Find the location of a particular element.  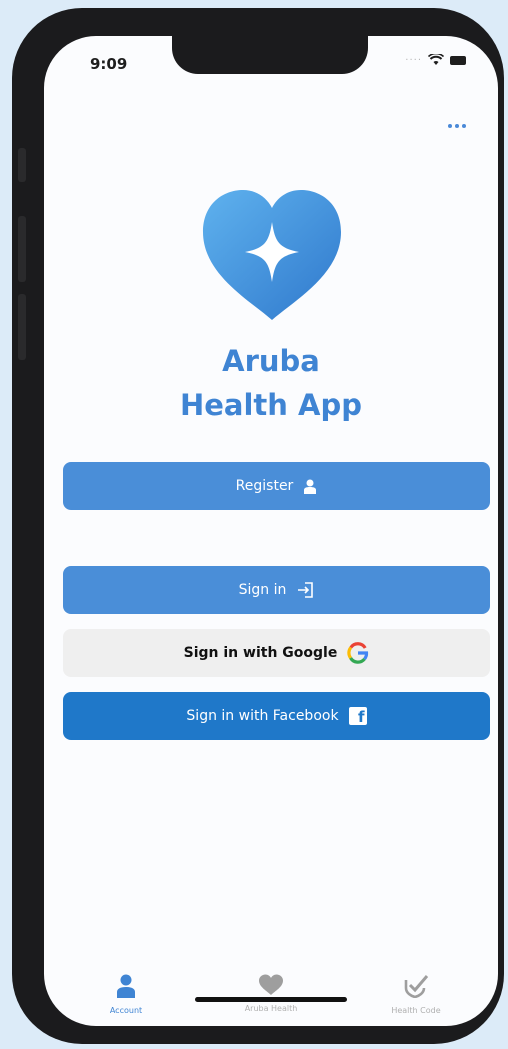

silent-switch is located at coordinates (22, 165).